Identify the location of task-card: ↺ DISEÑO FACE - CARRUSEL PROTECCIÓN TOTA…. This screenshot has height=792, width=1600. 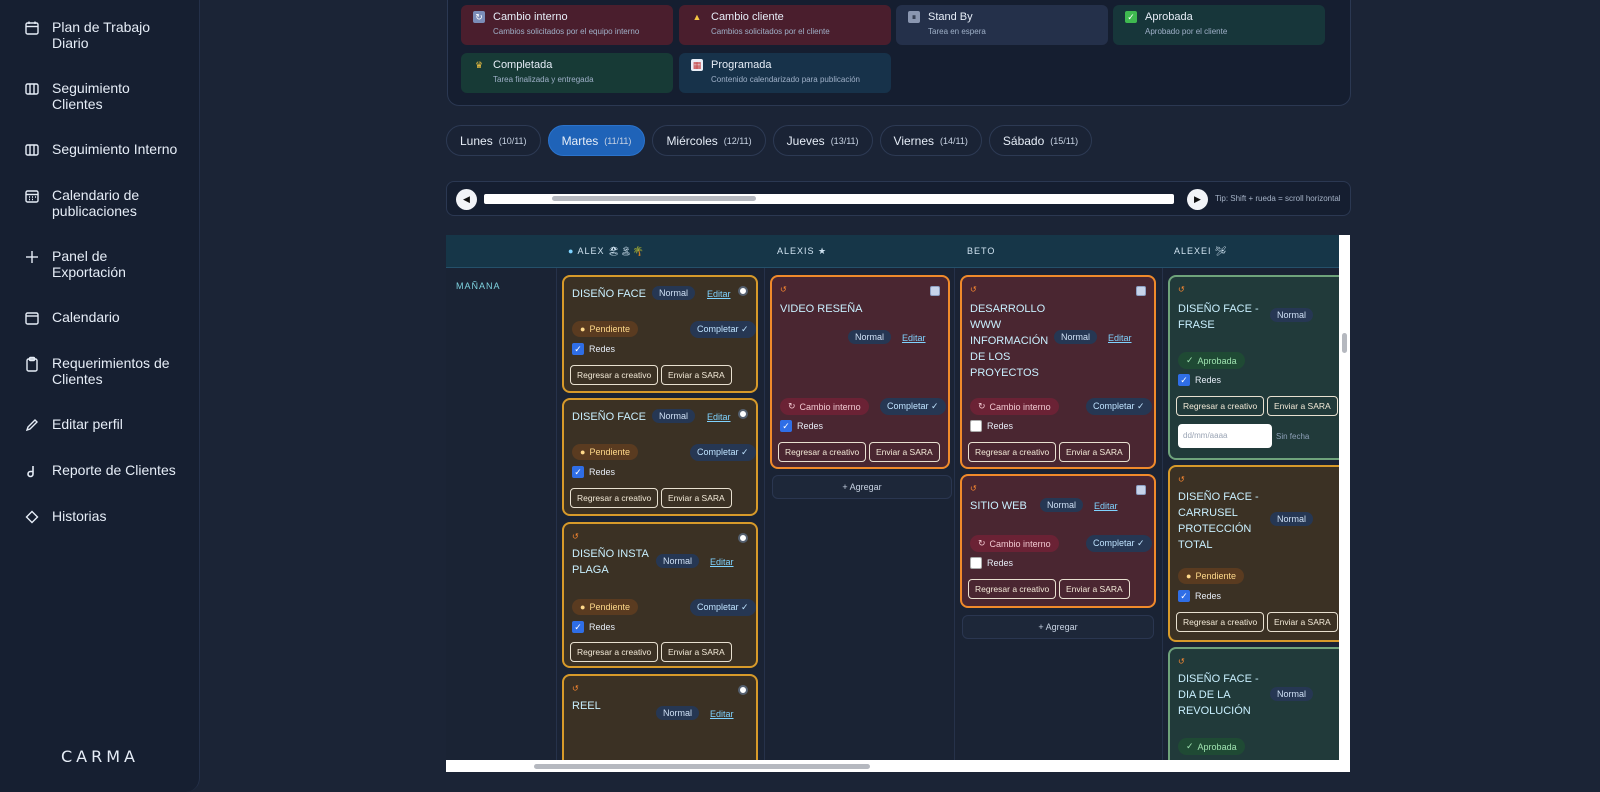
(1253, 553).